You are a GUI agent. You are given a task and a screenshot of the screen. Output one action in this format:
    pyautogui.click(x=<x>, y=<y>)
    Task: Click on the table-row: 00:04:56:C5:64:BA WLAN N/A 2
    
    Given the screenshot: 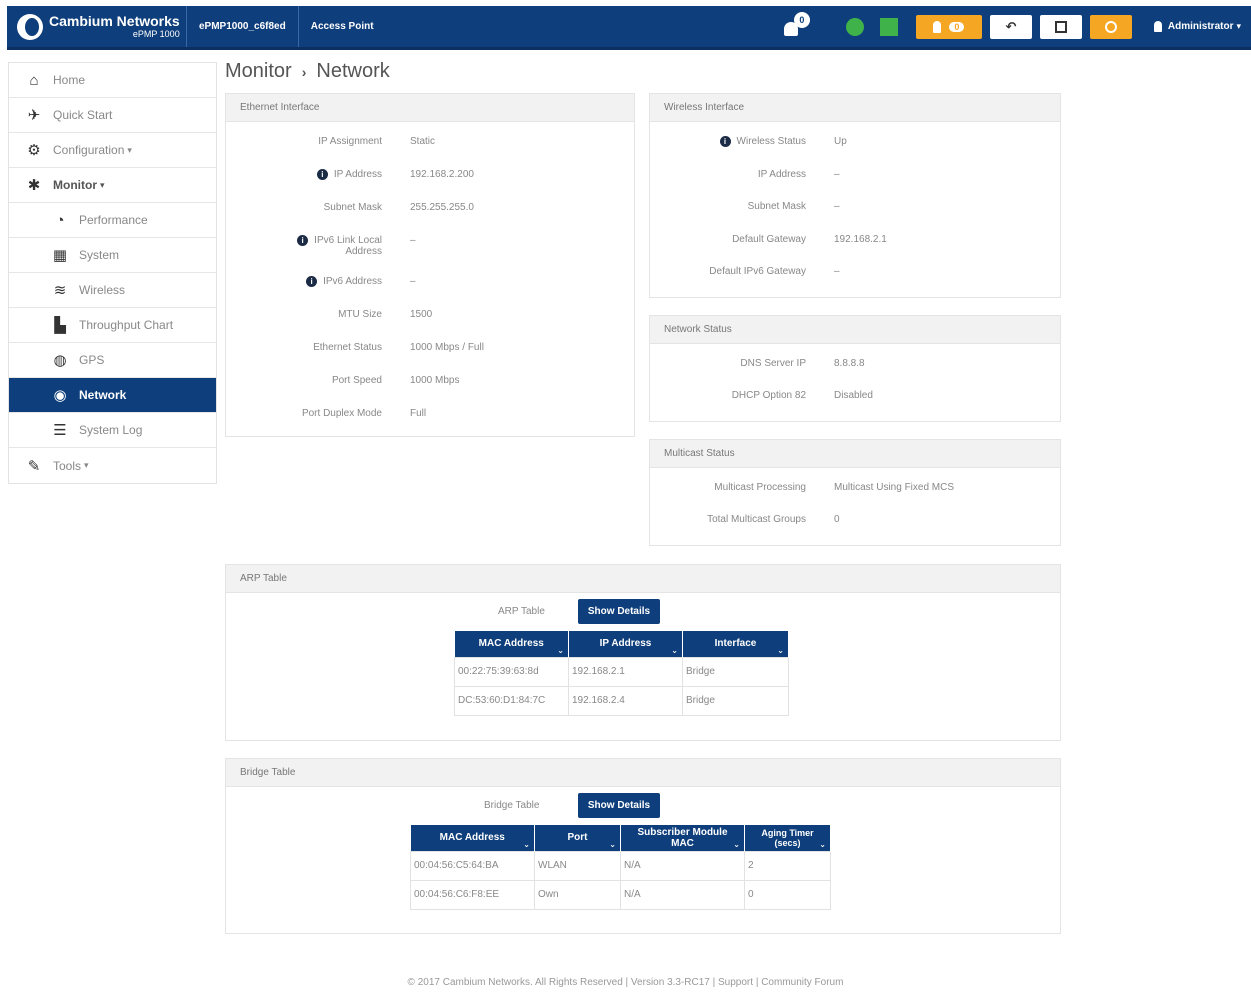 What is the action you would take?
    pyautogui.click(x=620, y=865)
    